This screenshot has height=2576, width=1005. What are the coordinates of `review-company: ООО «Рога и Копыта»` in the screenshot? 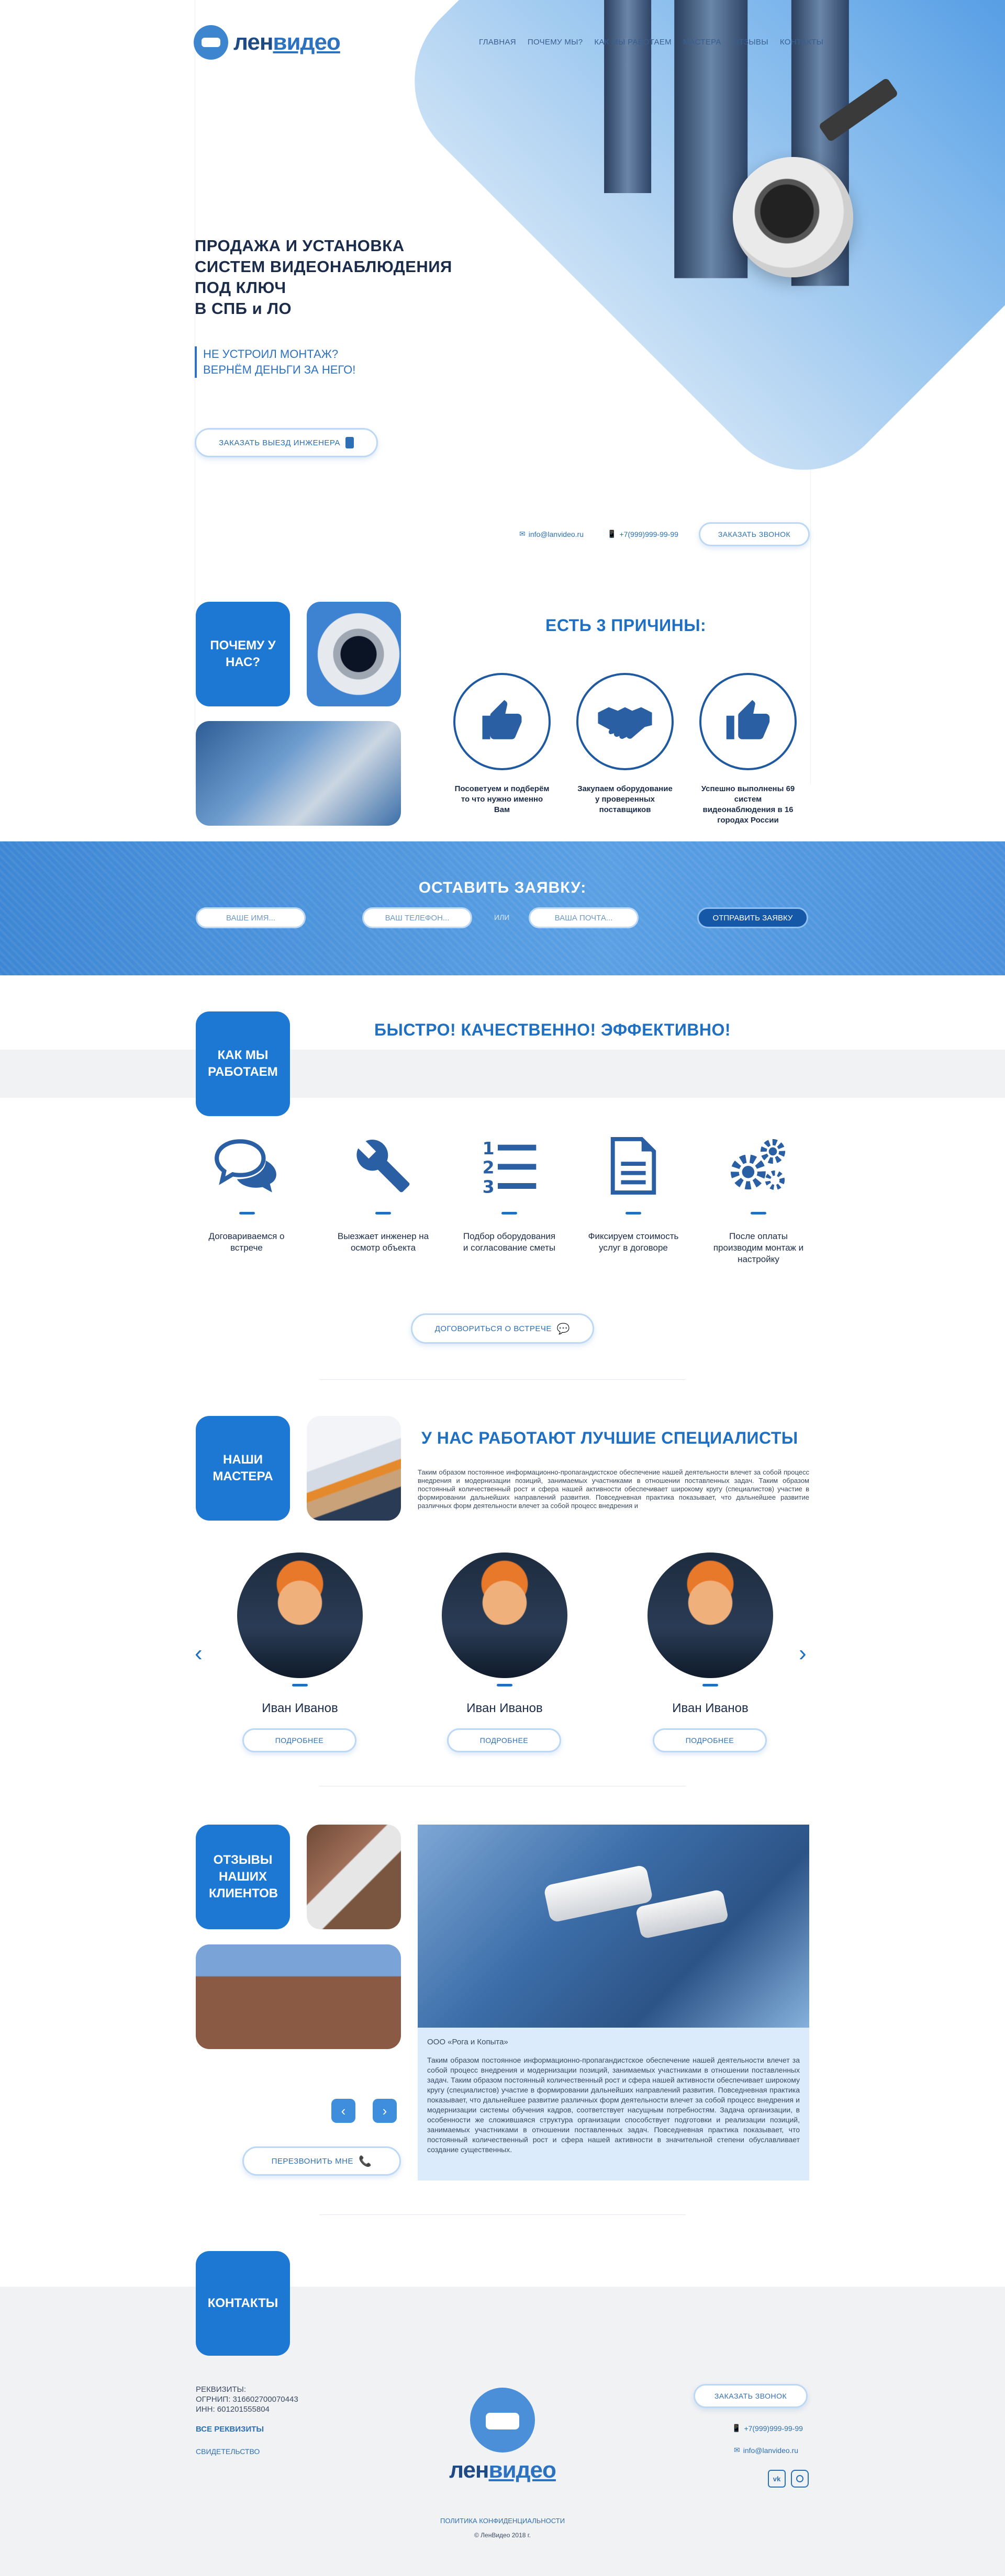 It's located at (467, 2042).